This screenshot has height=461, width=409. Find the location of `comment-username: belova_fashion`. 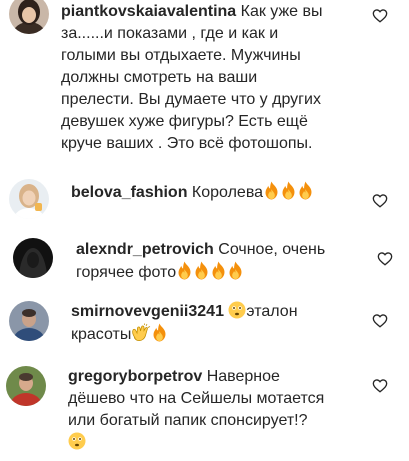

comment-username: belova_fashion is located at coordinates (129, 192).